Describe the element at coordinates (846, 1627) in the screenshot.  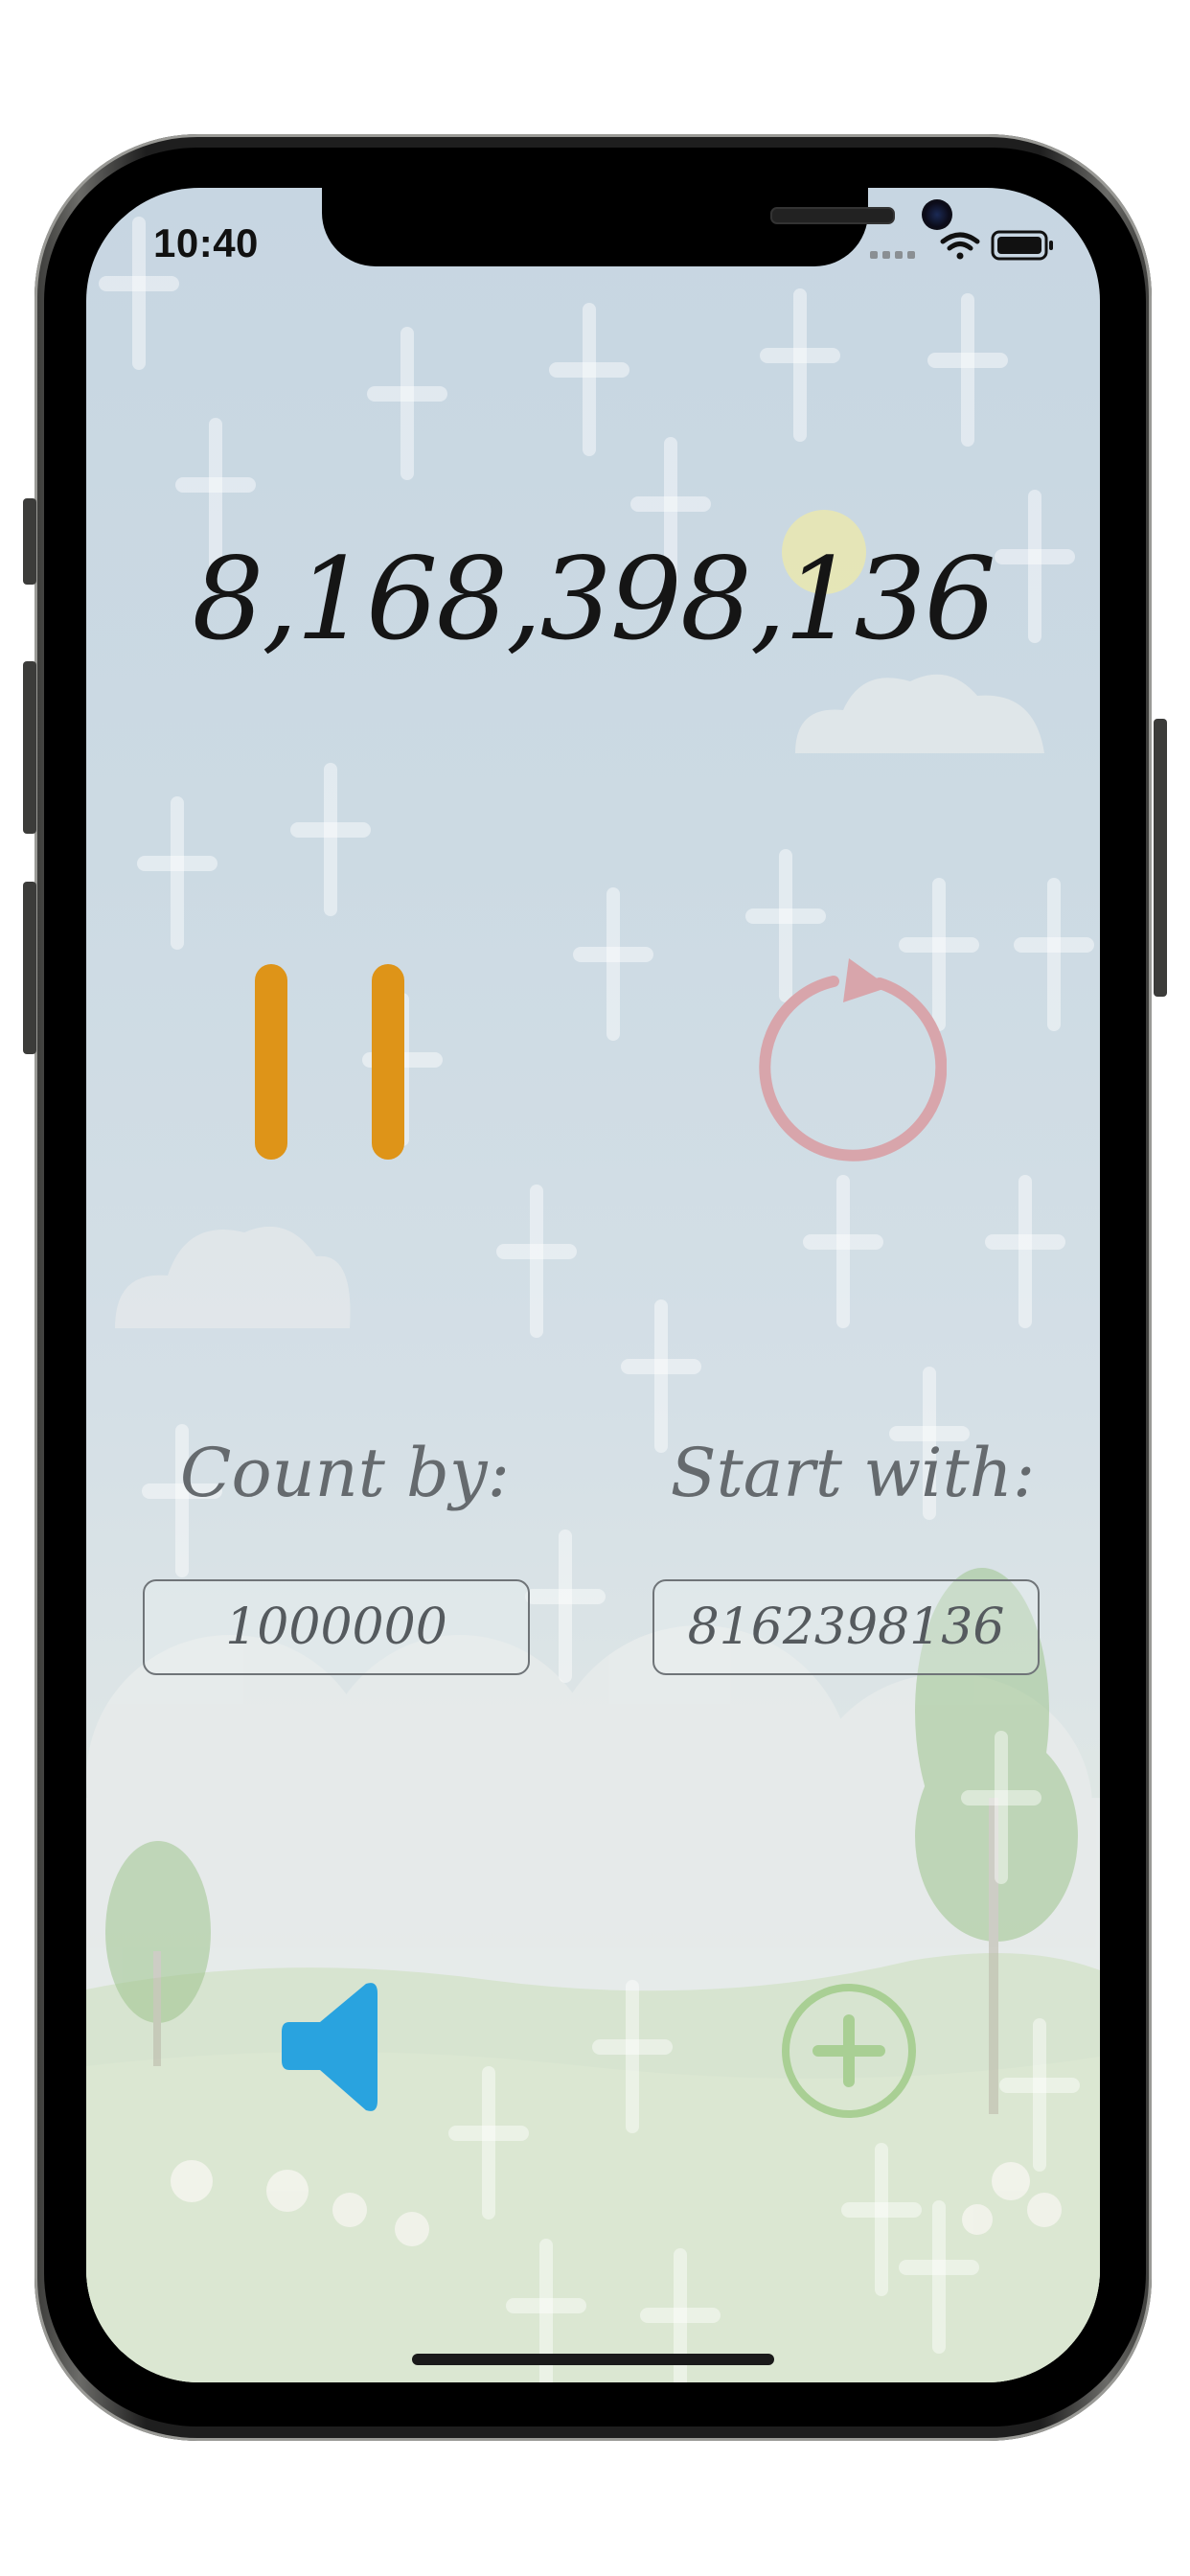
I see `start-with-input: 8162398136` at that location.